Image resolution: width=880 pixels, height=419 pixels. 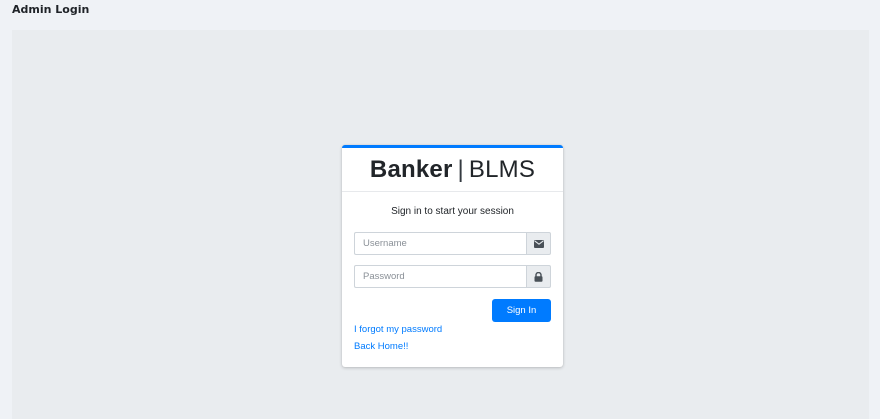 I want to click on brand-name-light: BLMS, so click(x=502, y=169).